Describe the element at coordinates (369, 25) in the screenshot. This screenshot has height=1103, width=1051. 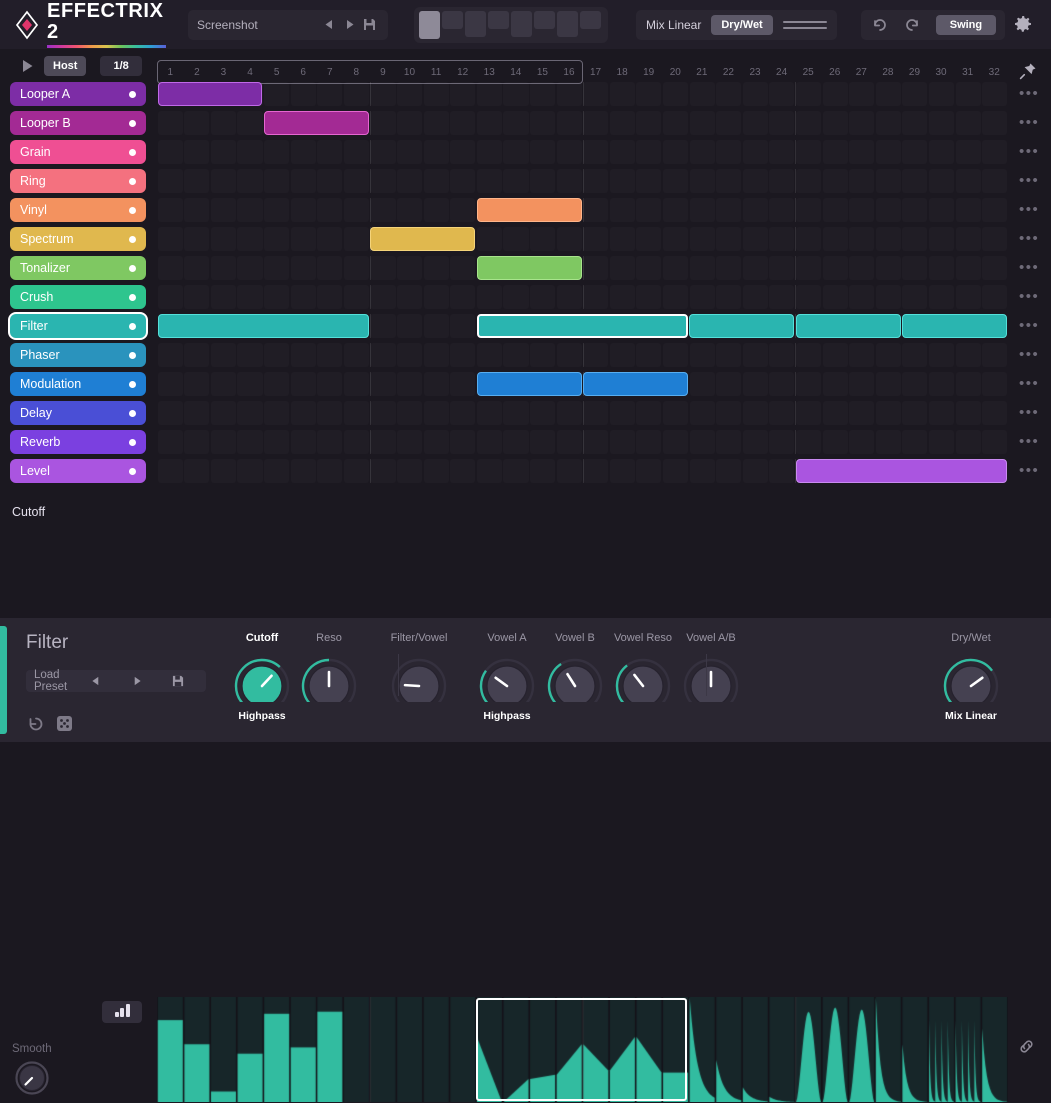
I see `floppy-save-icon` at that location.